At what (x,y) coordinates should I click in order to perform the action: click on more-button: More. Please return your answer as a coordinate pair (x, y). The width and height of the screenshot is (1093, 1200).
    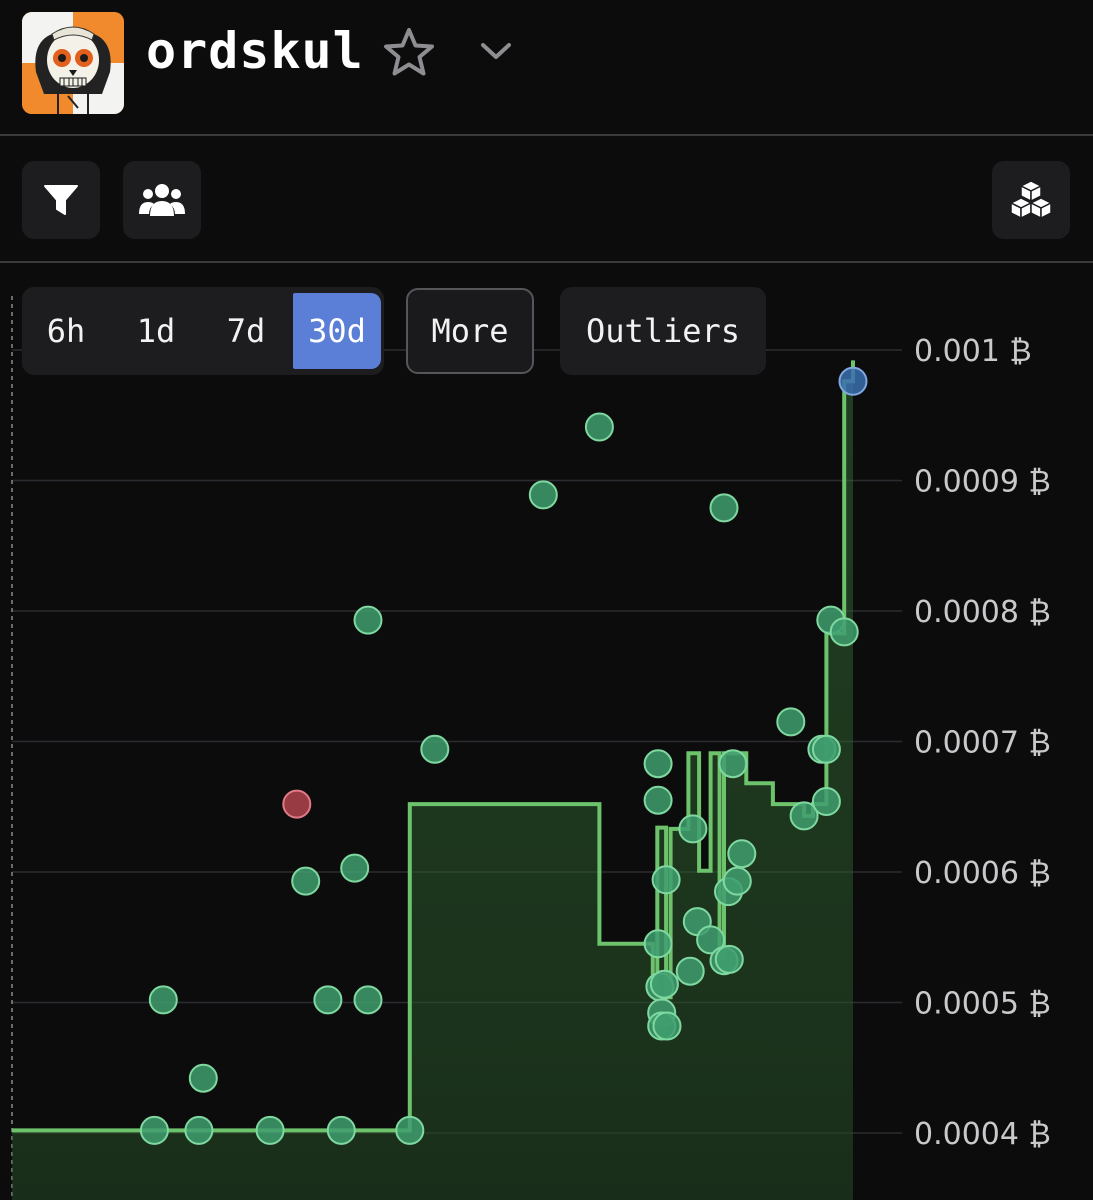
    Looking at the image, I should click on (470, 331).